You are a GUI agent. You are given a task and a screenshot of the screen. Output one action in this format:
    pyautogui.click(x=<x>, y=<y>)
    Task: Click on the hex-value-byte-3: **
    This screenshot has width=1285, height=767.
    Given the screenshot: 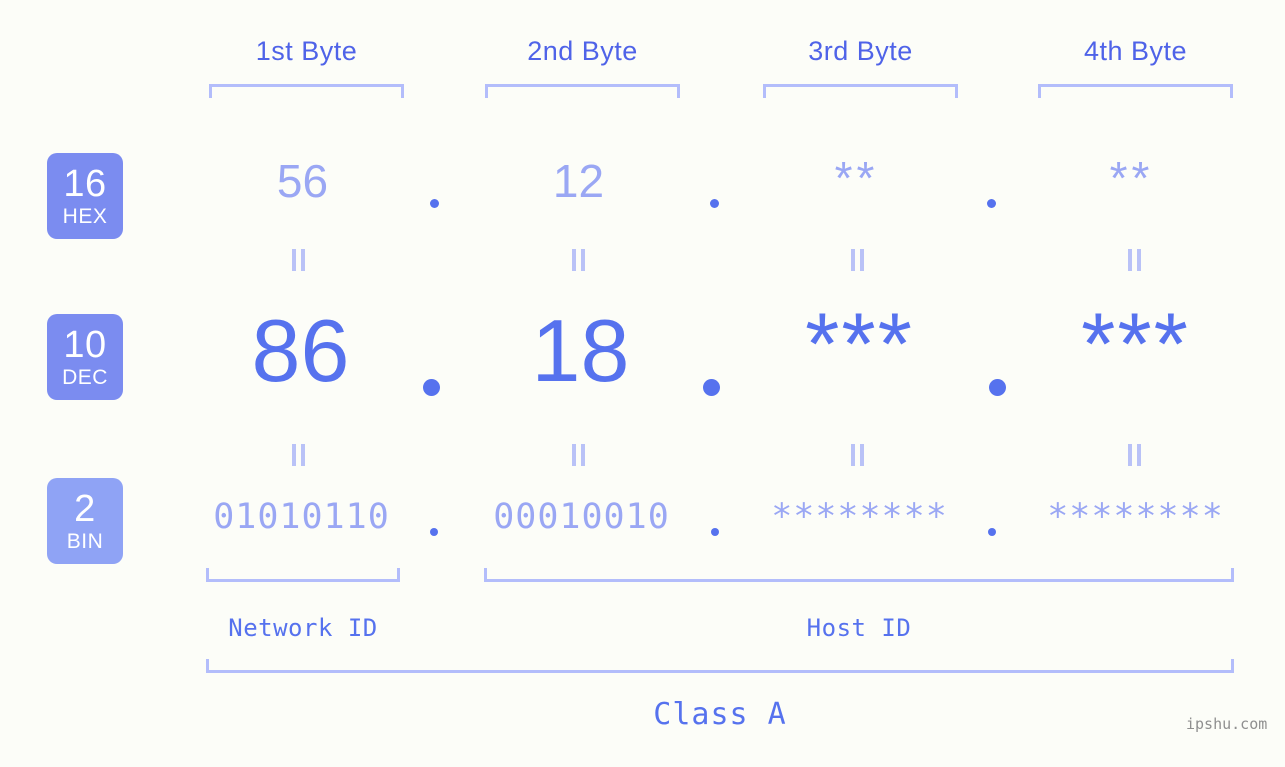 What is the action you would take?
    pyautogui.click(x=856, y=178)
    